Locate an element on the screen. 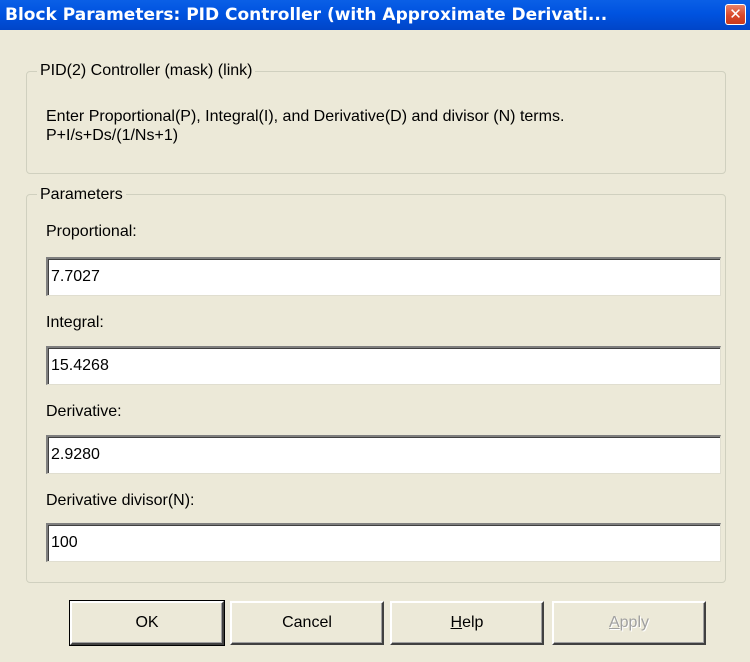  ok-button-label: OK is located at coordinates (147, 622).